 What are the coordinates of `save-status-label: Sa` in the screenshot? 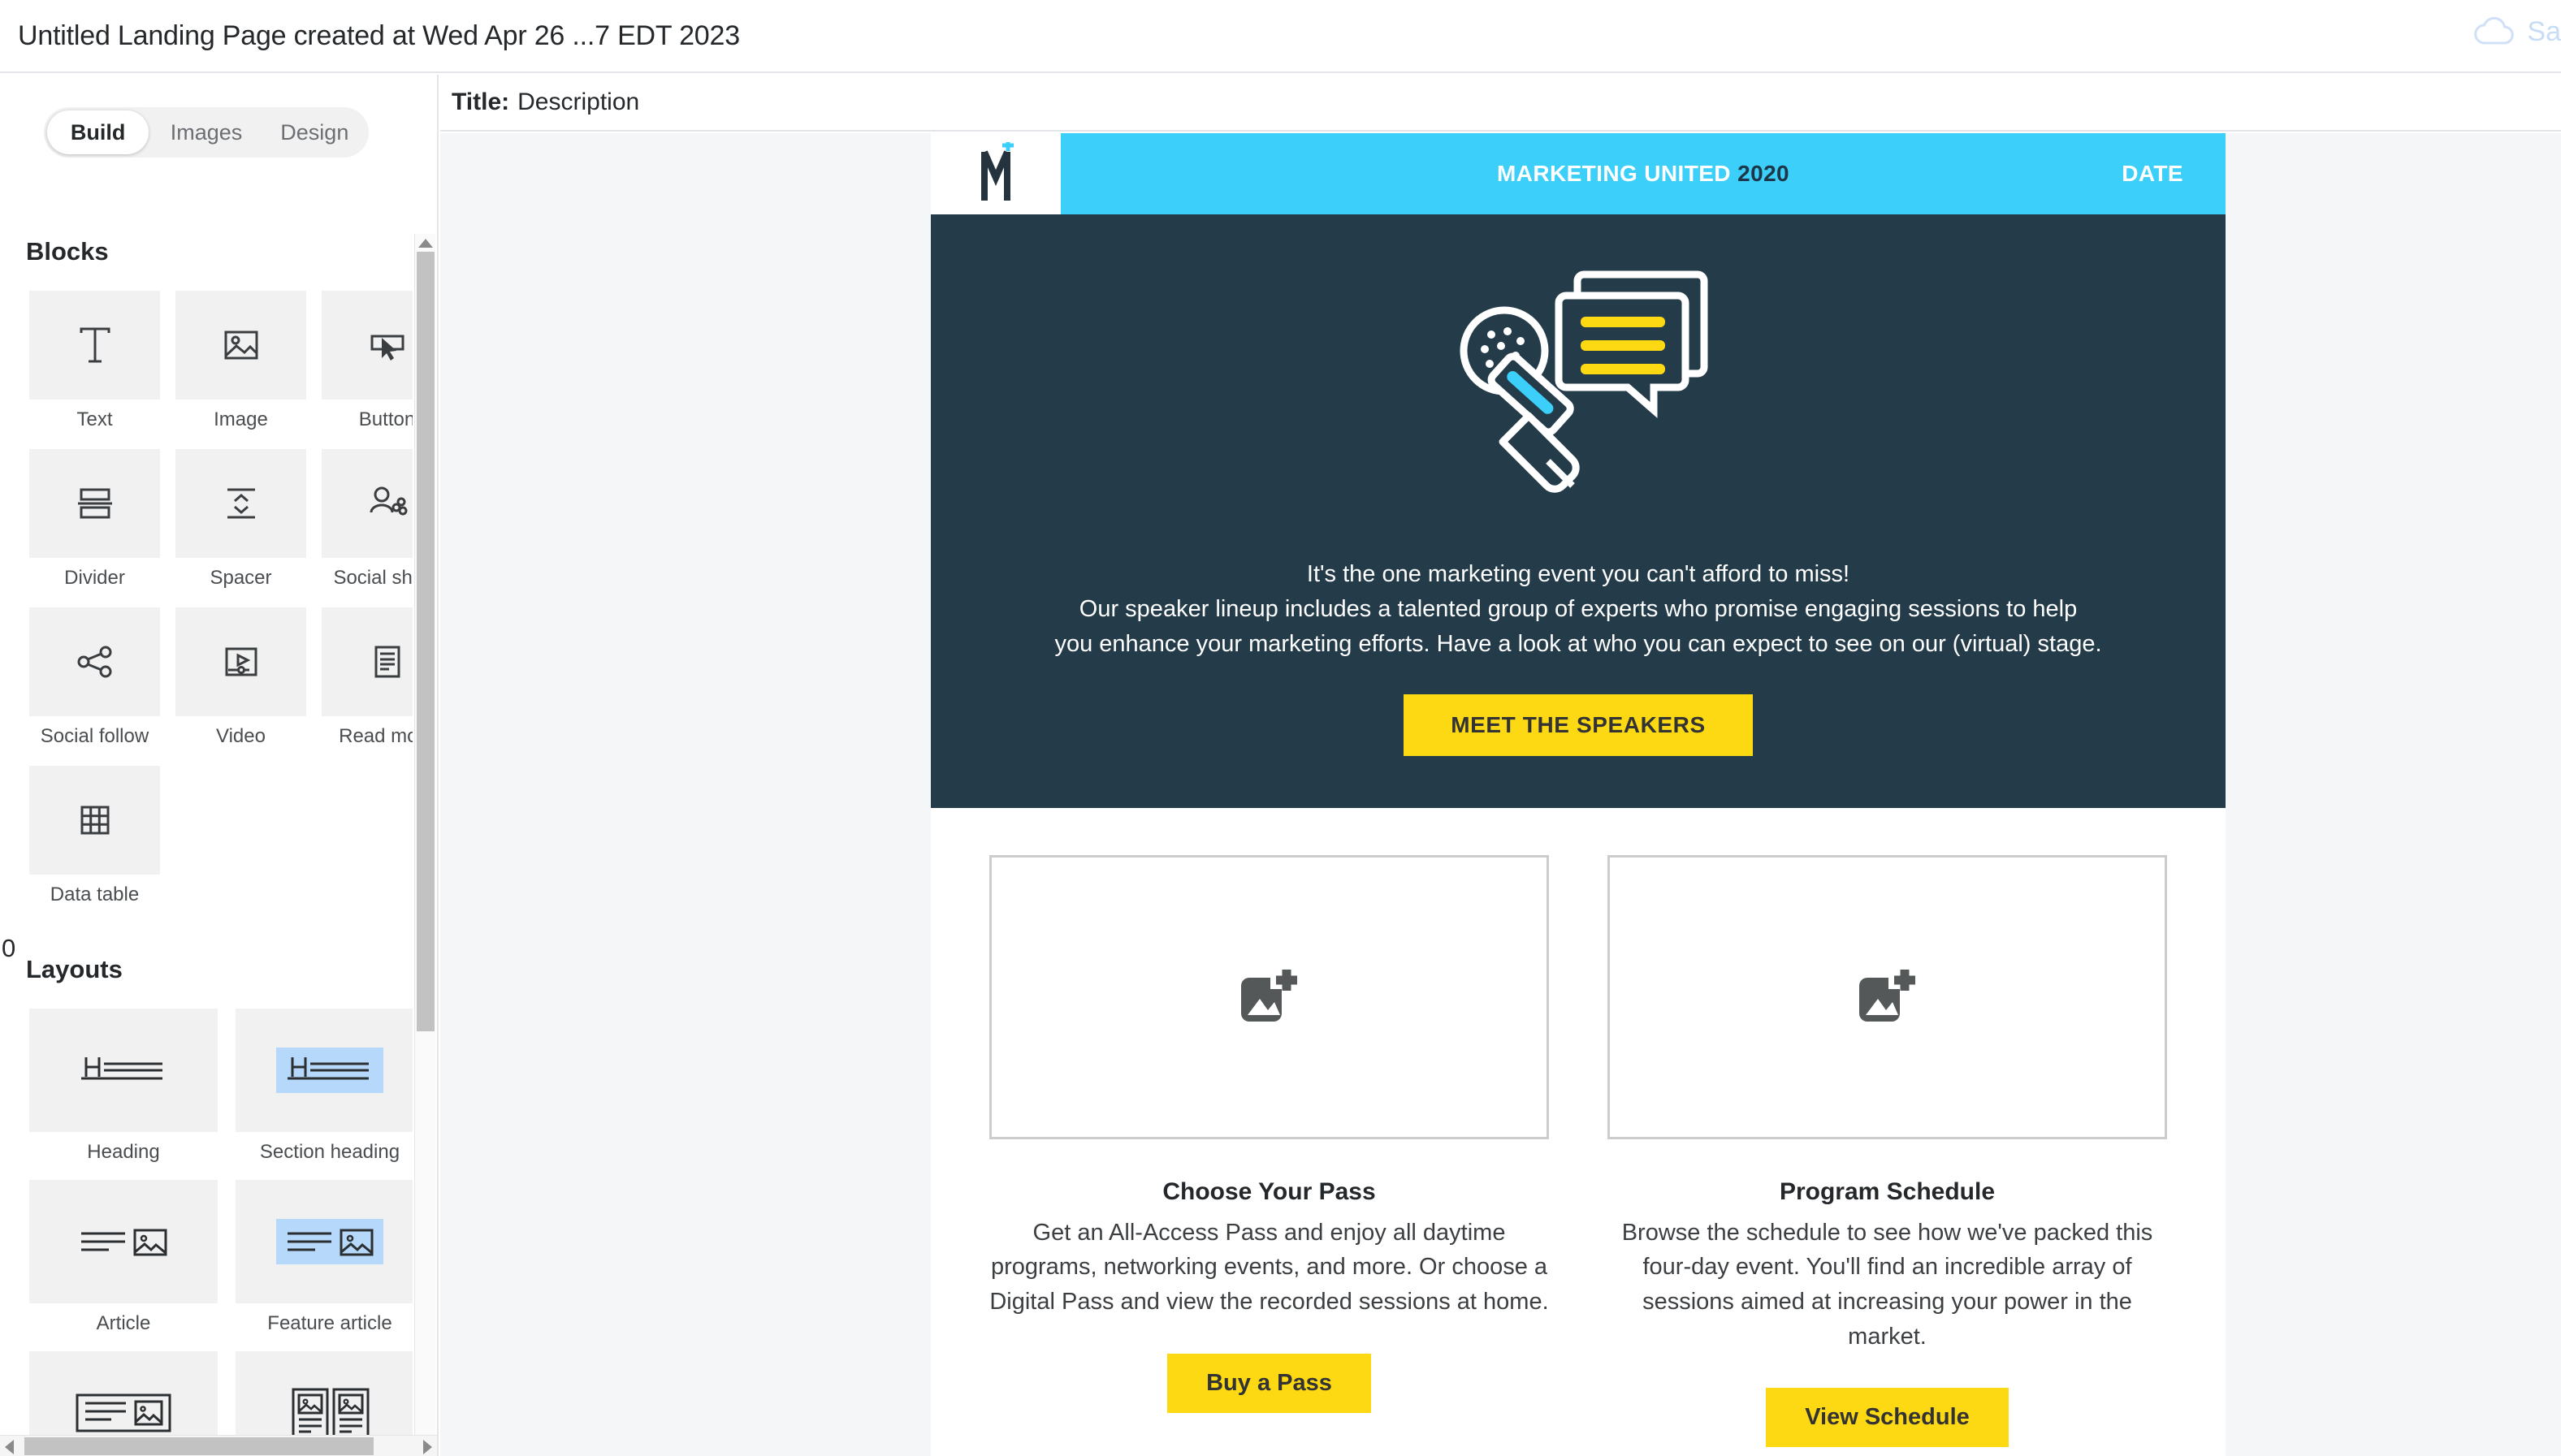 It's located at (2544, 31).